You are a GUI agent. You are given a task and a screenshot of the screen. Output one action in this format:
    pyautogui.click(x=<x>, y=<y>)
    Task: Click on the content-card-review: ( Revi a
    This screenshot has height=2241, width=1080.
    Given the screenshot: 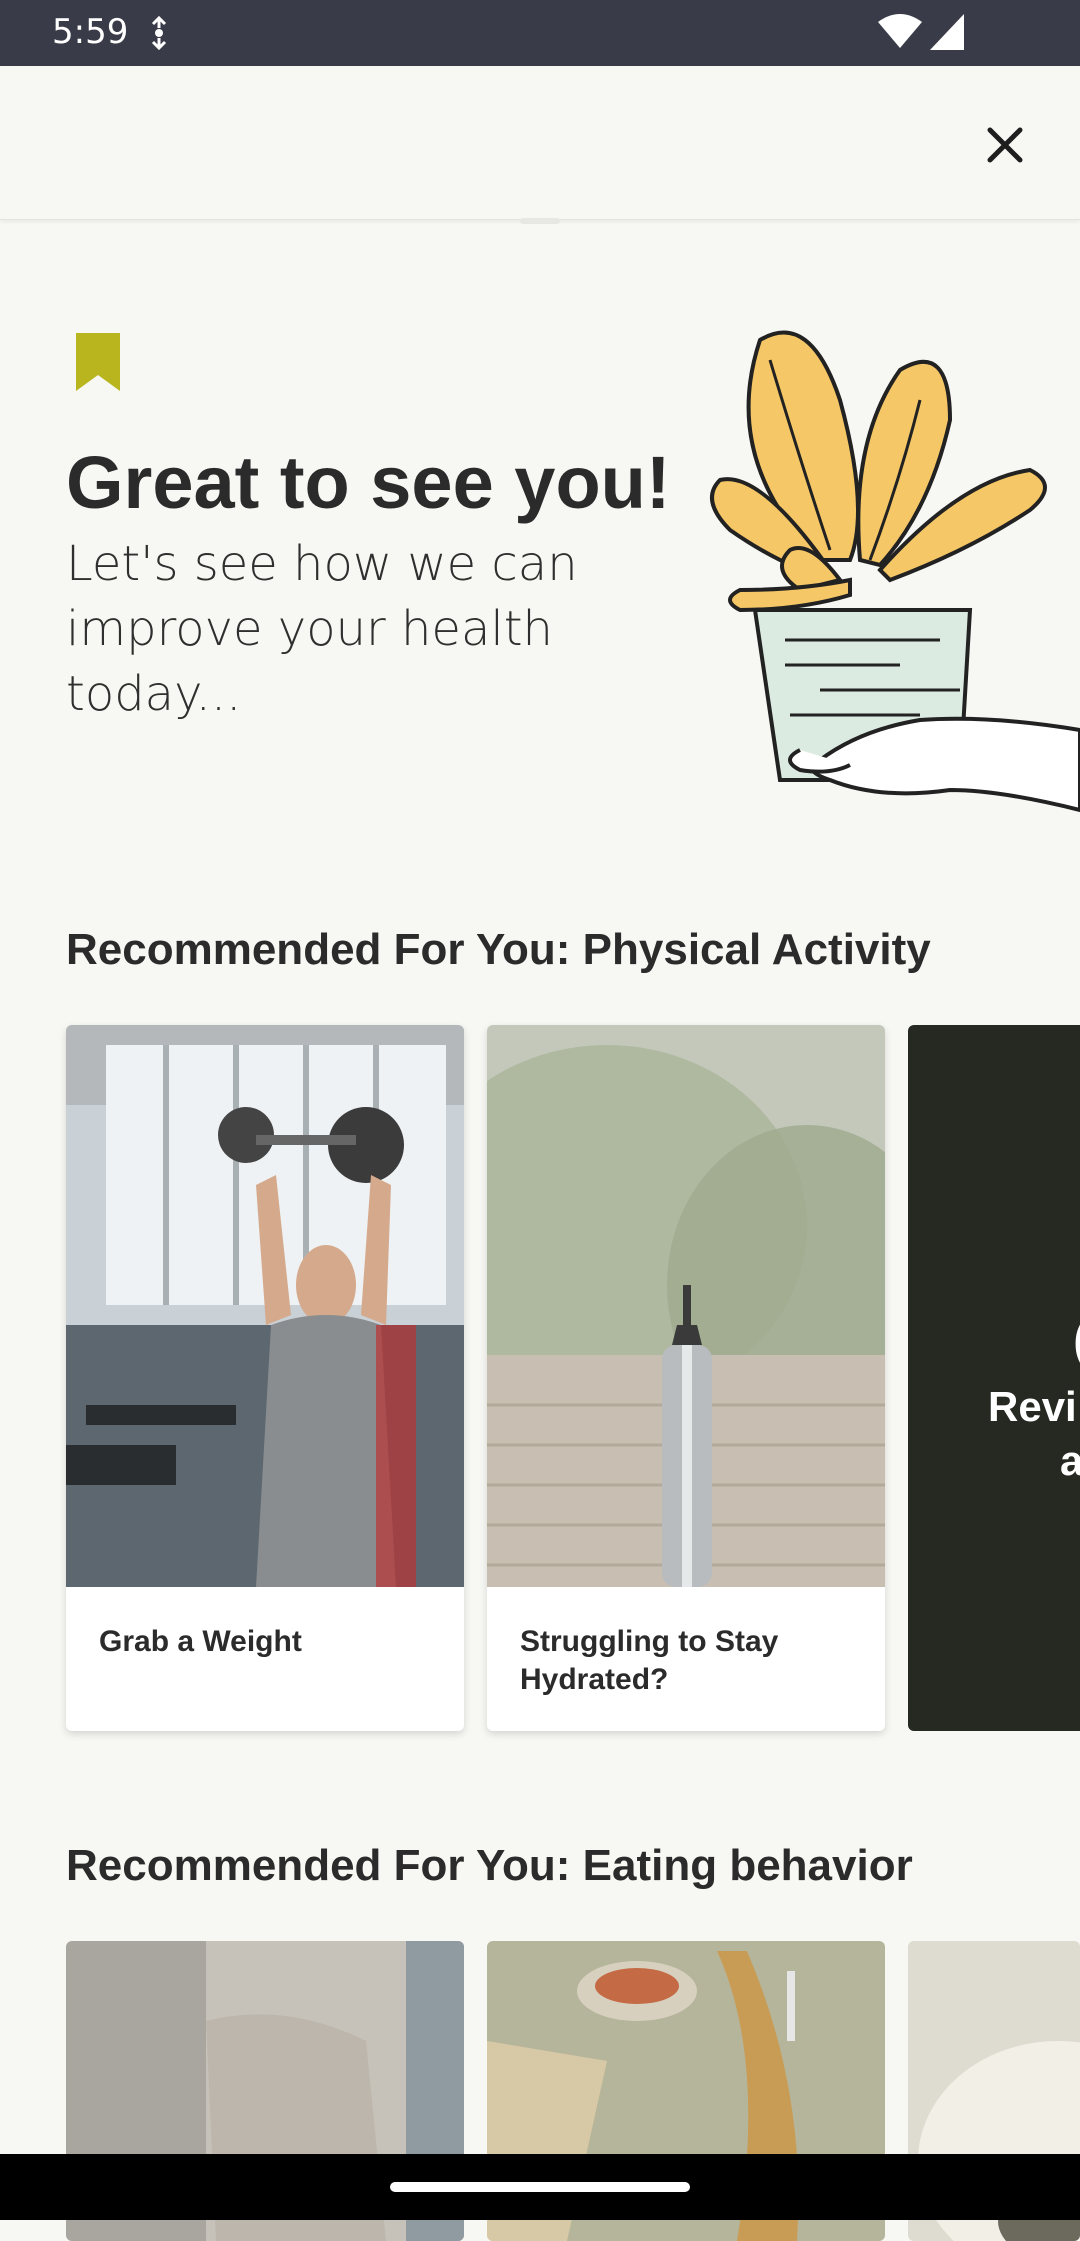 What is the action you would take?
    pyautogui.click(x=994, y=1378)
    